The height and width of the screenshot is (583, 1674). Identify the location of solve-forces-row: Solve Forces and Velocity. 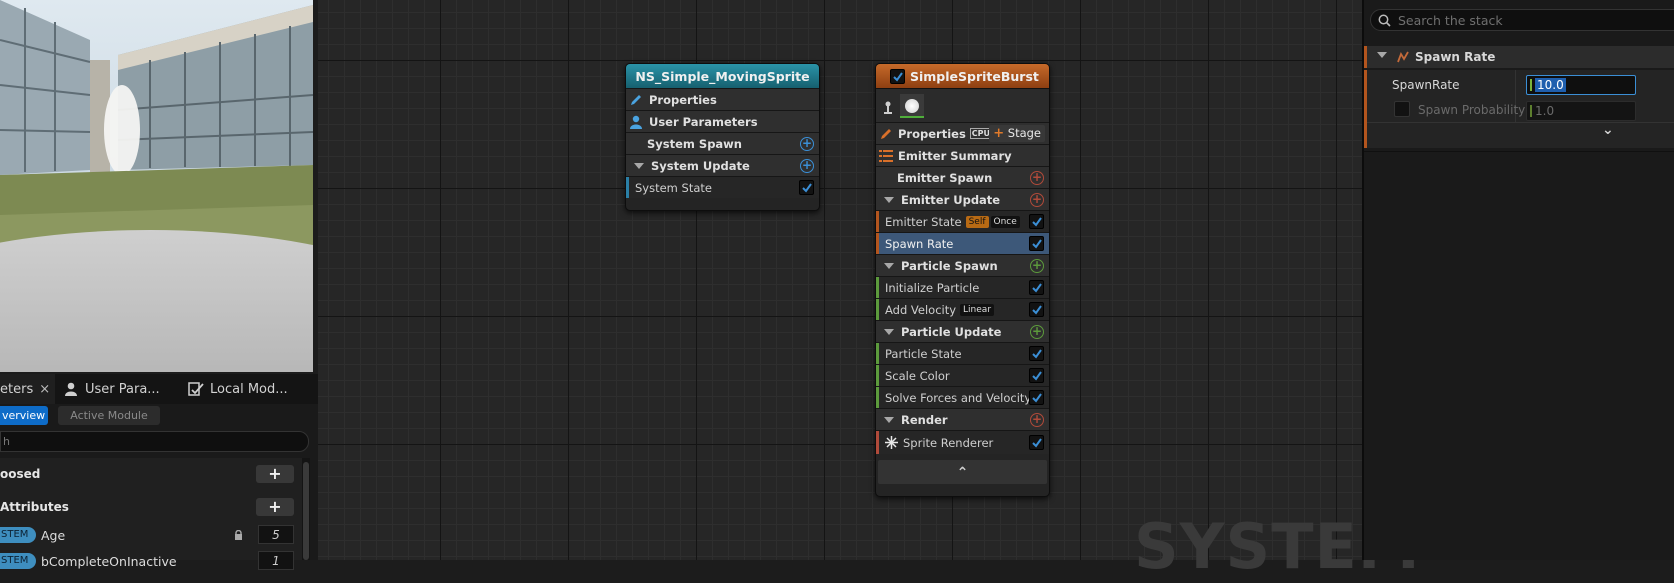
(962, 397).